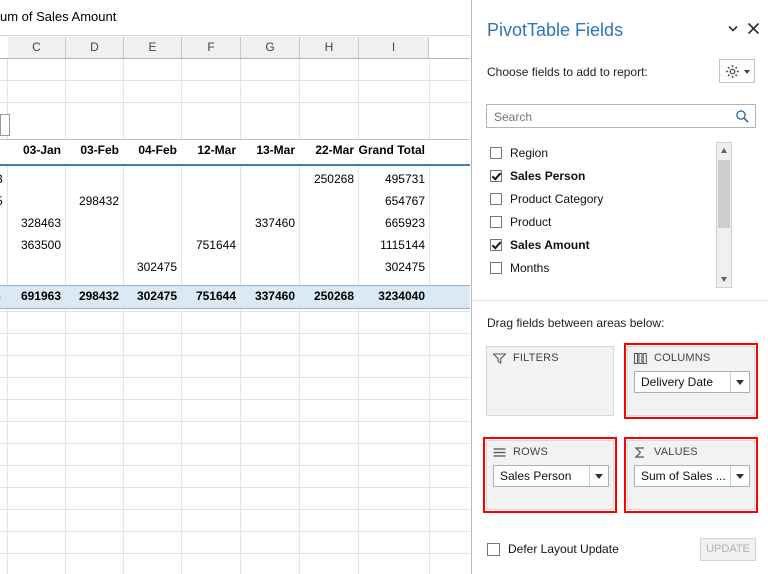 The image size is (768, 574). What do you see at coordinates (548, 176) in the screenshot?
I see `field-label: Sales Person` at bounding box center [548, 176].